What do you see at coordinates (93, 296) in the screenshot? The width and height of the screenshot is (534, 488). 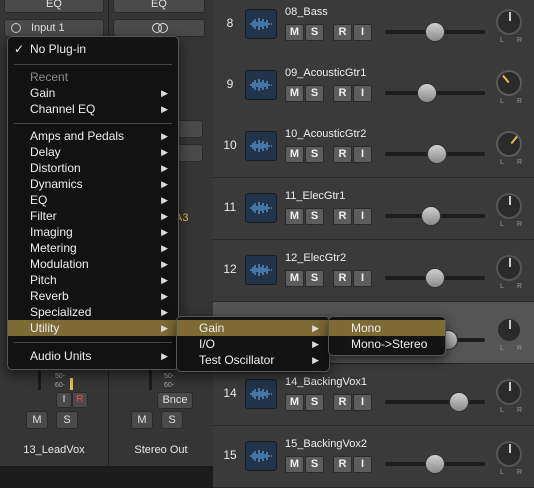 I see `menu-item-category: Reverb ▶` at bounding box center [93, 296].